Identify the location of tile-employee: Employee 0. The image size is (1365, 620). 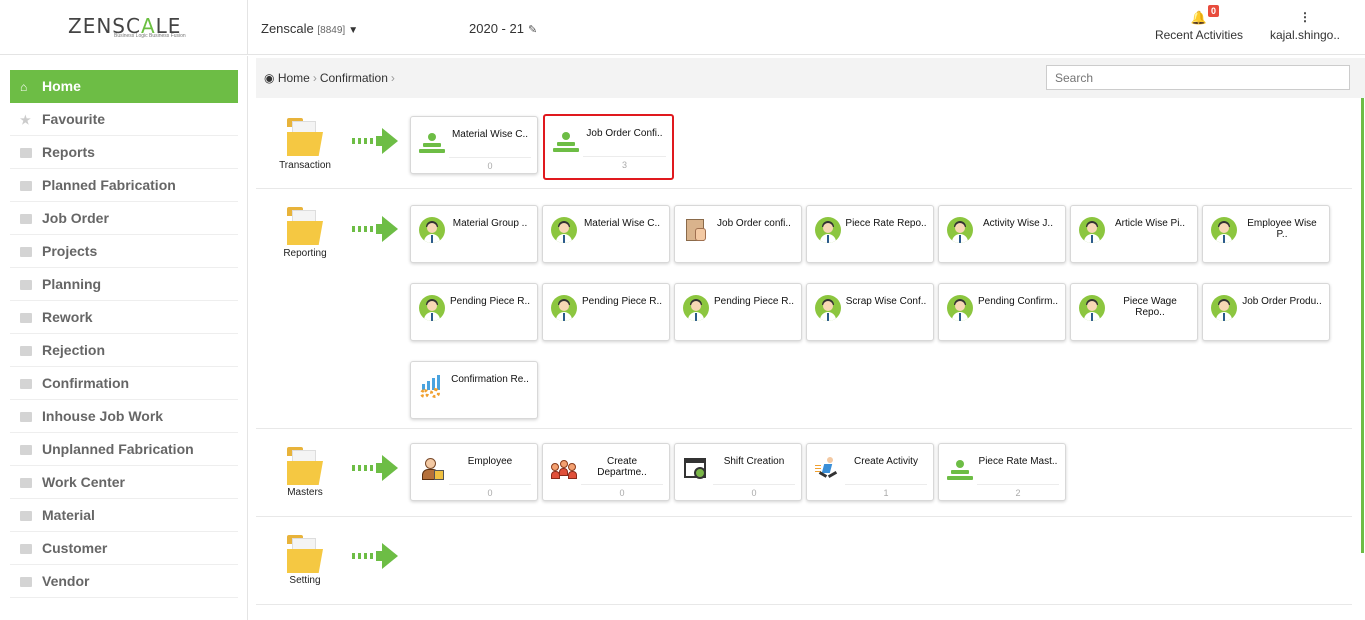
(474, 472).